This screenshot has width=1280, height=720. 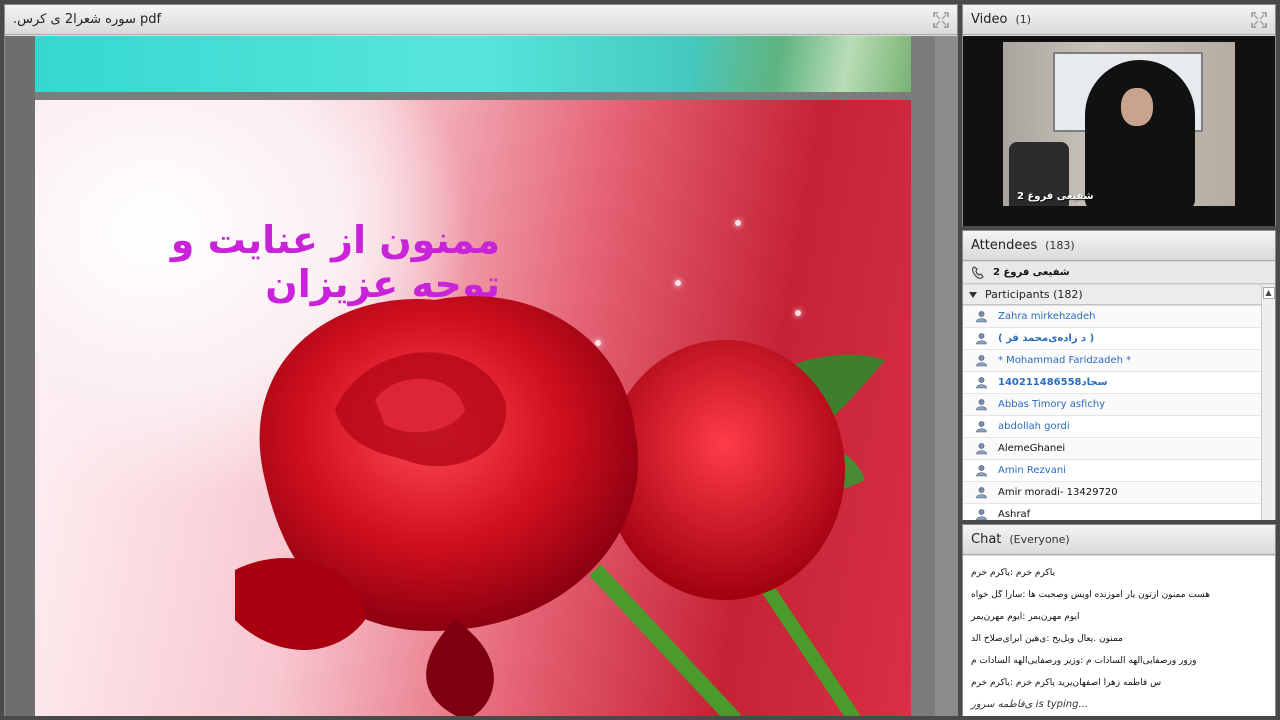 What do you see at coordinates (1112, 339) in the screenshot?
I see `participant-row: ( د زاده‌ی‌محمد قر )` at bounding box center [1112, 339].